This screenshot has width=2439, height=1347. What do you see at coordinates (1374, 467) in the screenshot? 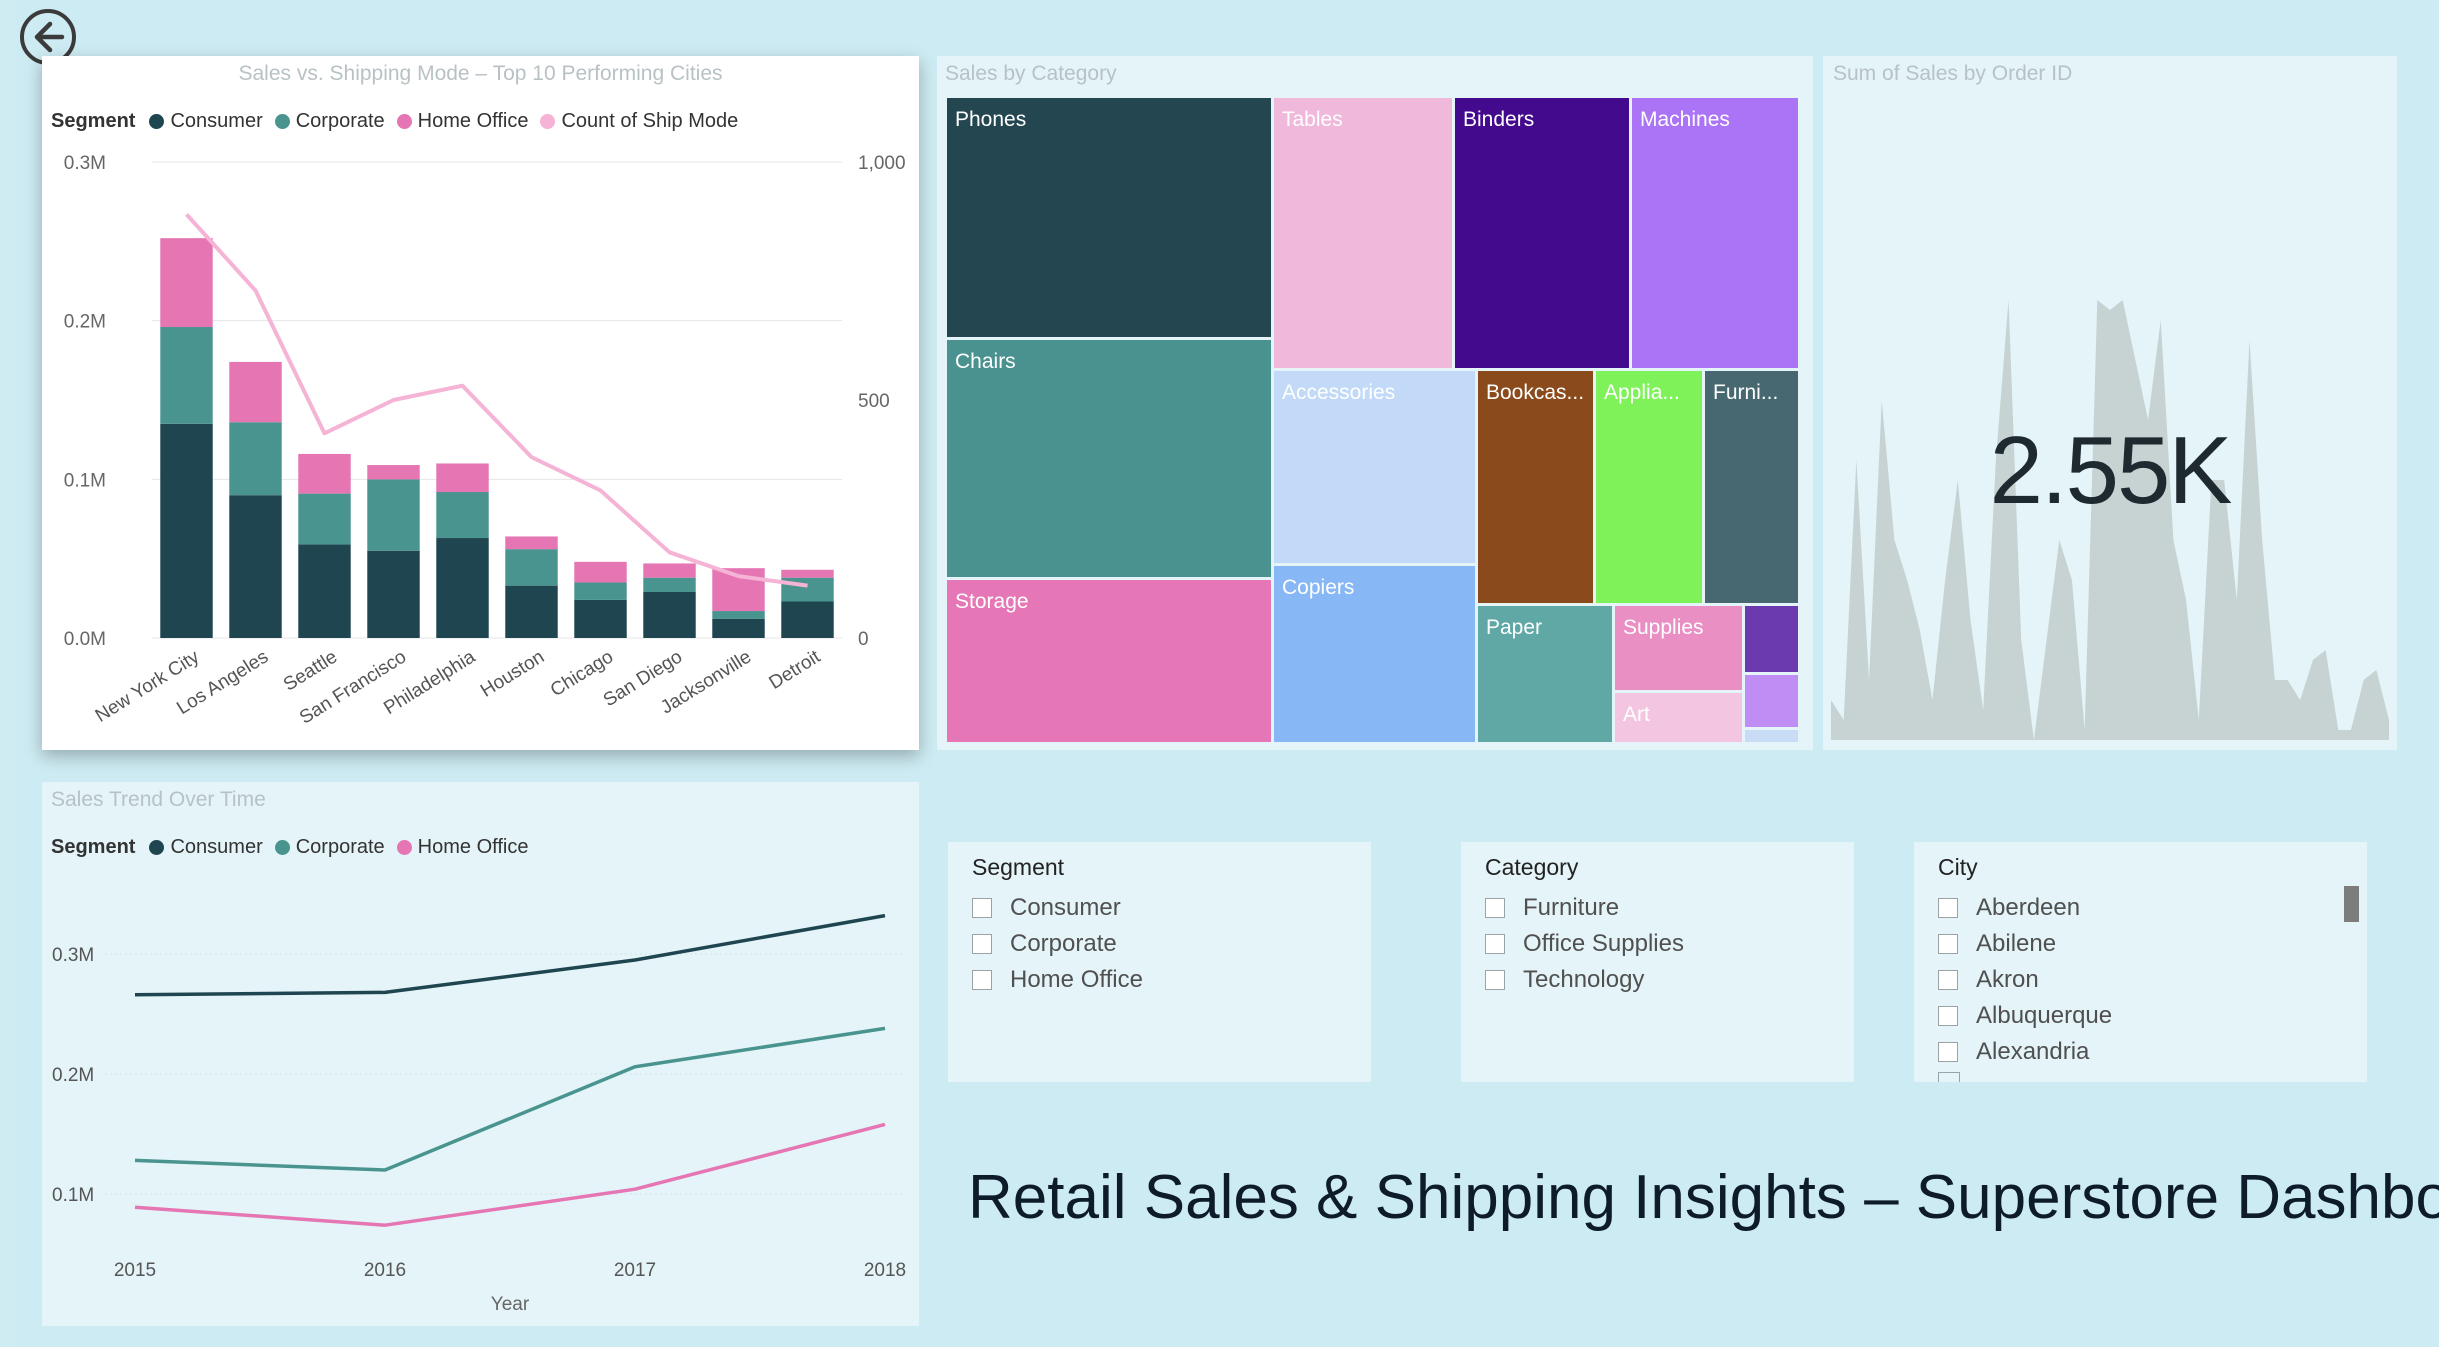
I see `treemap-cell-accessories: Accessories` at bounding box center [1374, 467].